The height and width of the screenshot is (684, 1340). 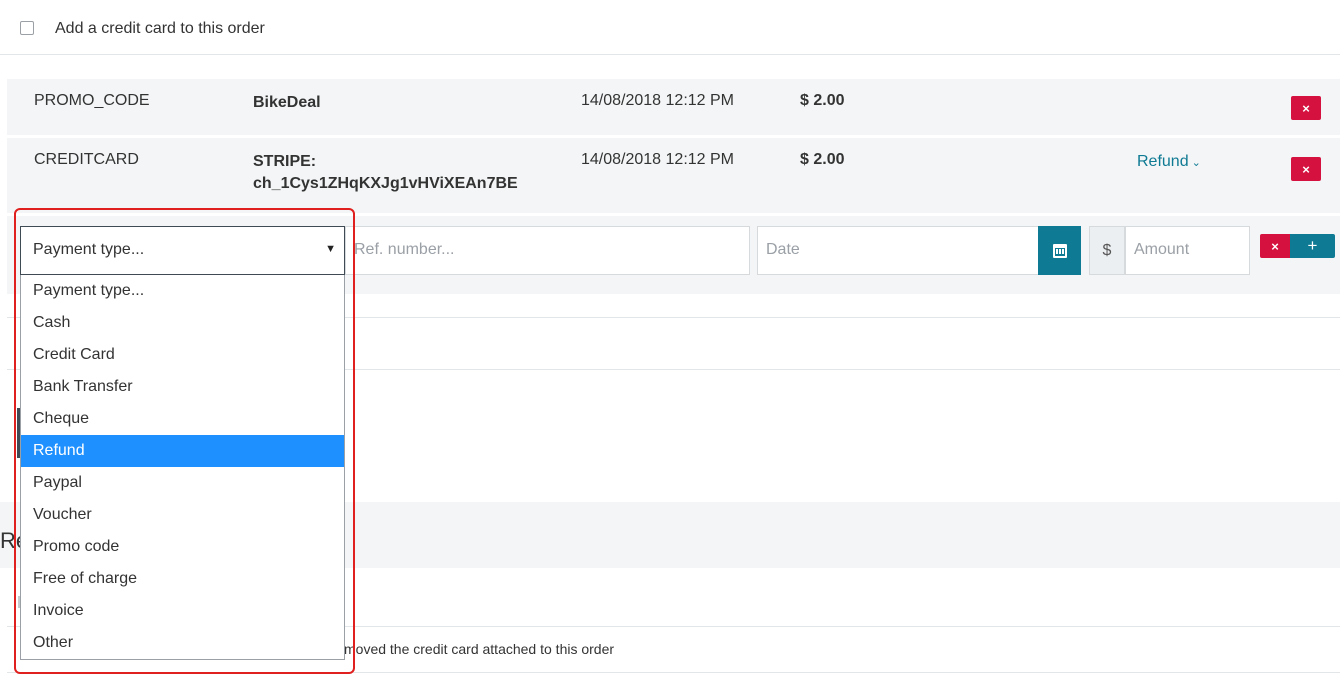 I want to click on dropdown-option: Bank Transfer, so click(x=182, y=387).